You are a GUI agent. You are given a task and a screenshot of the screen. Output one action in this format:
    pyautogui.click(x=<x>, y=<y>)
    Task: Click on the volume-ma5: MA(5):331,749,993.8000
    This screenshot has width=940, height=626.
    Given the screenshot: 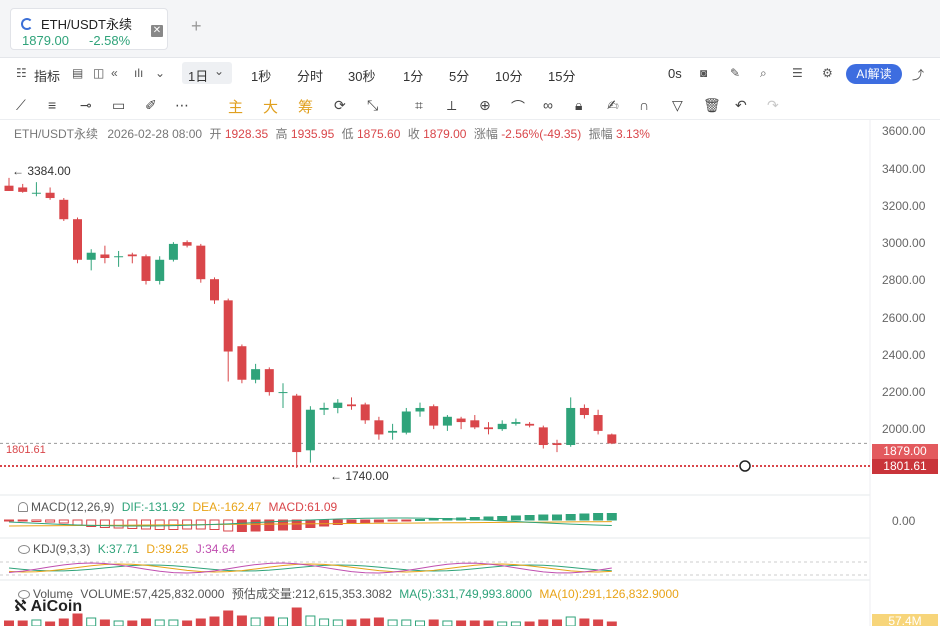 What is the action you would take?
    pyautogui.click(x=466, y=594)
    